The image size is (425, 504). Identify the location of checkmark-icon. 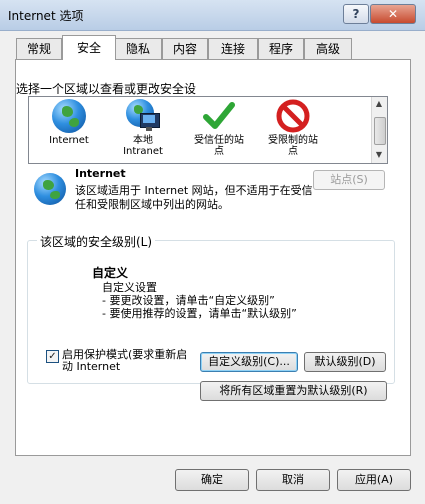
(219, 116).